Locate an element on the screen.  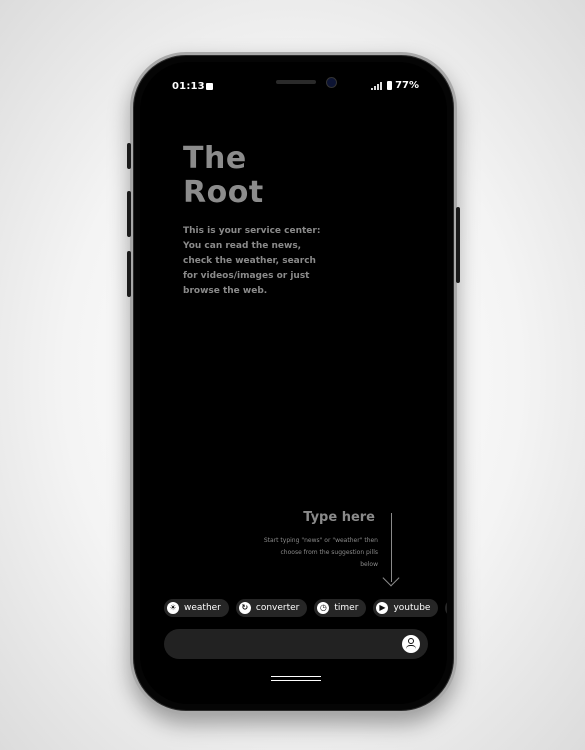
pill-youtube: ▶ youtube is located at coordinates (406, 608).